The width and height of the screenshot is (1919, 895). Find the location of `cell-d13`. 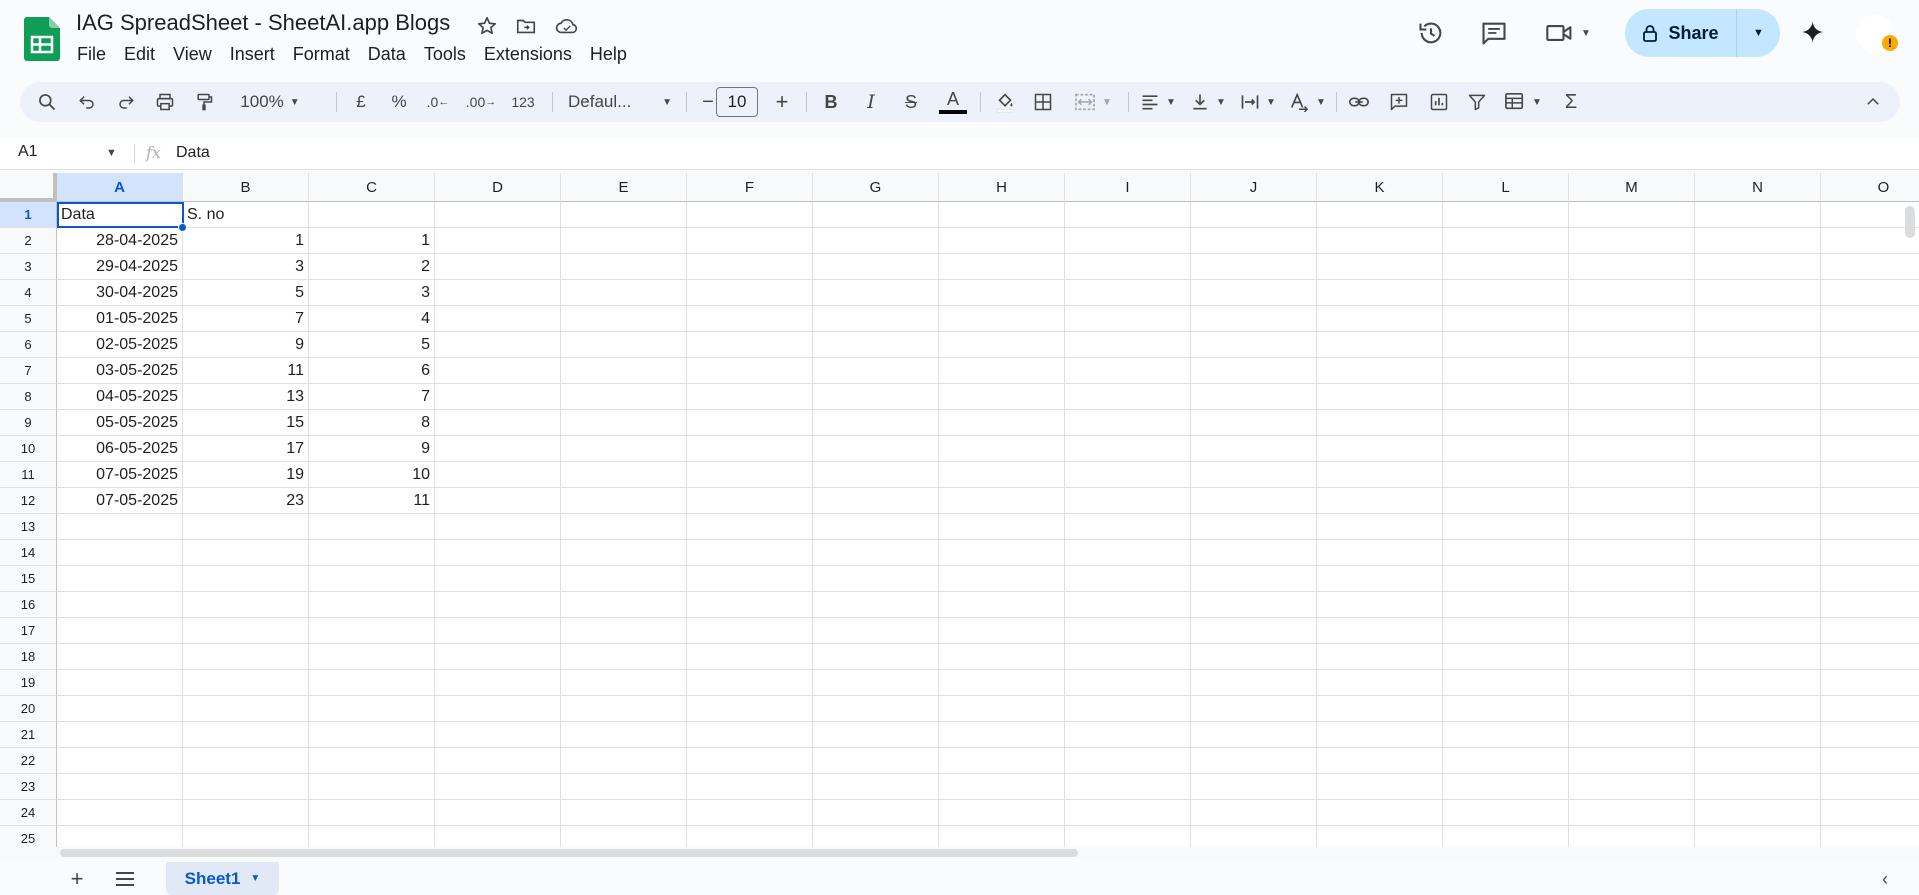

cell-d13 is located at coordinates (498, 527).